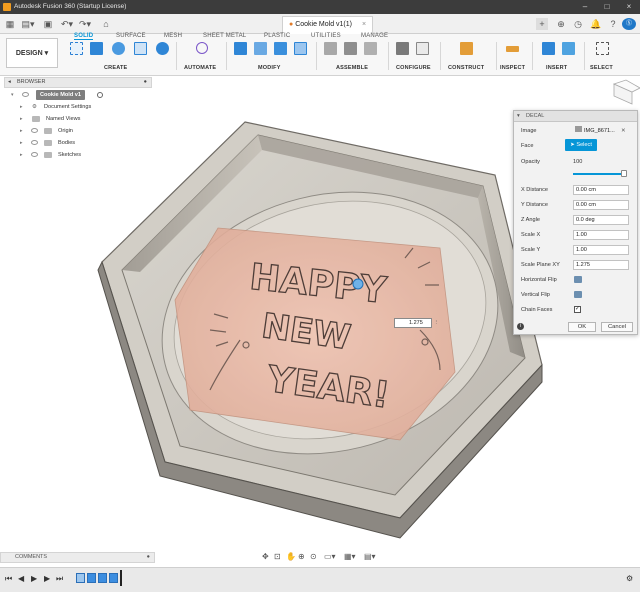 This screenshot has height=592, width=640. Describe the element at coordinates (67, 24) in the screenshot. I see `undo-icon: ↶▾` at that location.